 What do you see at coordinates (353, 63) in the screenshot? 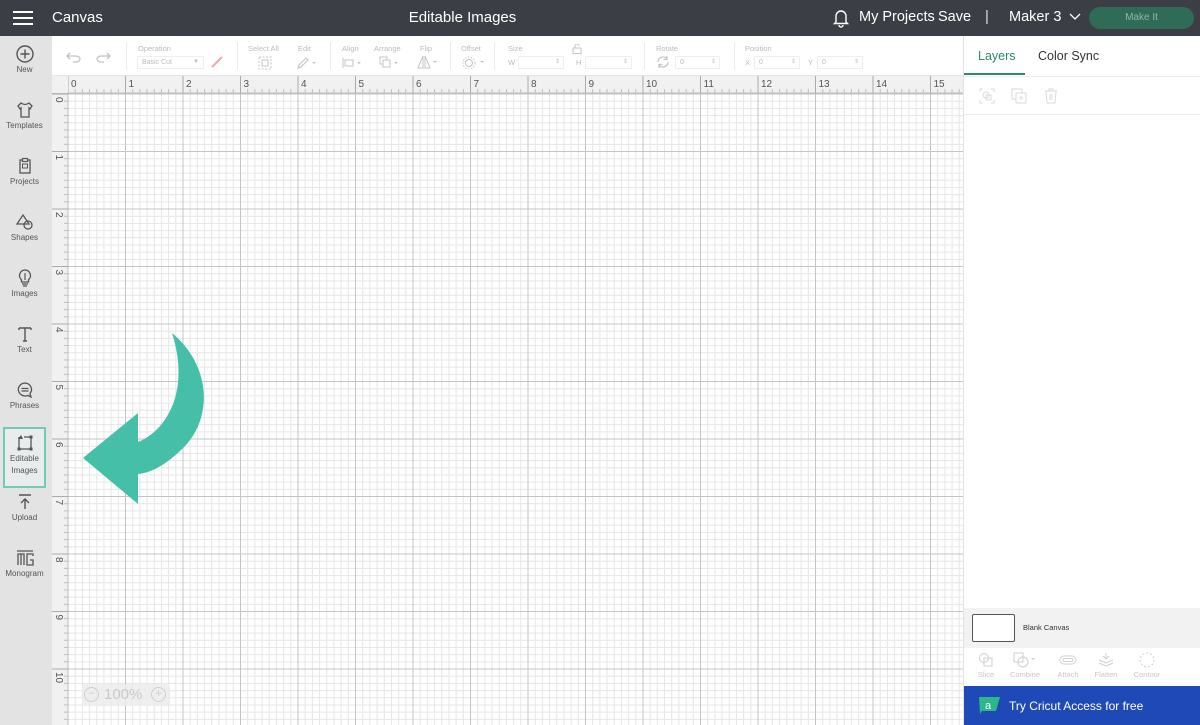
I see `align-icon` at bounding box center [353, 63].